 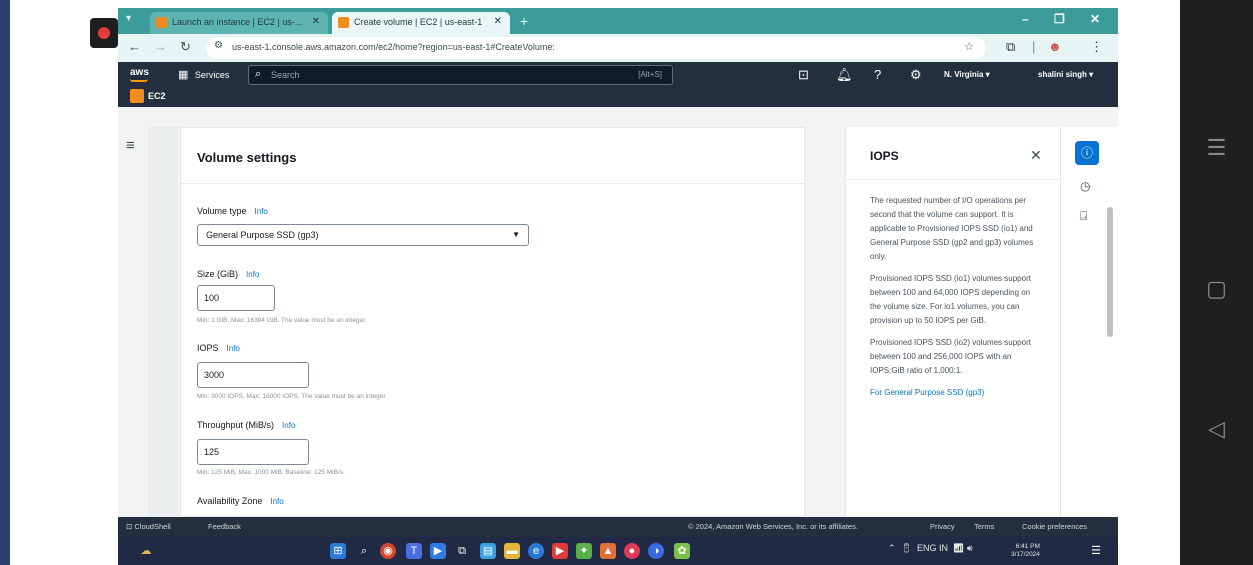 What do you see at coordinates (516, 234) in the screenshot?
I see `caret-down-icon: ▼` at bounding box center [516, 234].